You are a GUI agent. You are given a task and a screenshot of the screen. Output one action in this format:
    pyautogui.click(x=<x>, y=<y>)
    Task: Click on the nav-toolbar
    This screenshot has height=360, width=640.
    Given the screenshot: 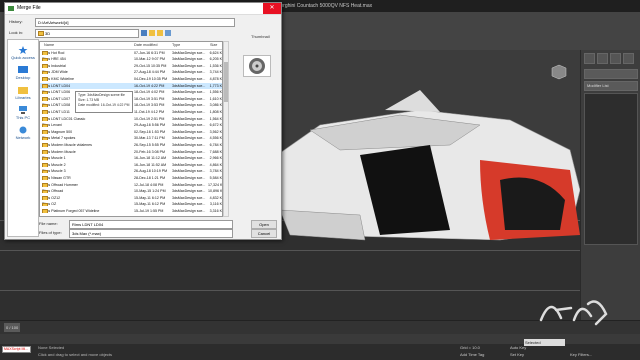 What is the action you would take?
    pyautogui.click(x=156, y=33)
    